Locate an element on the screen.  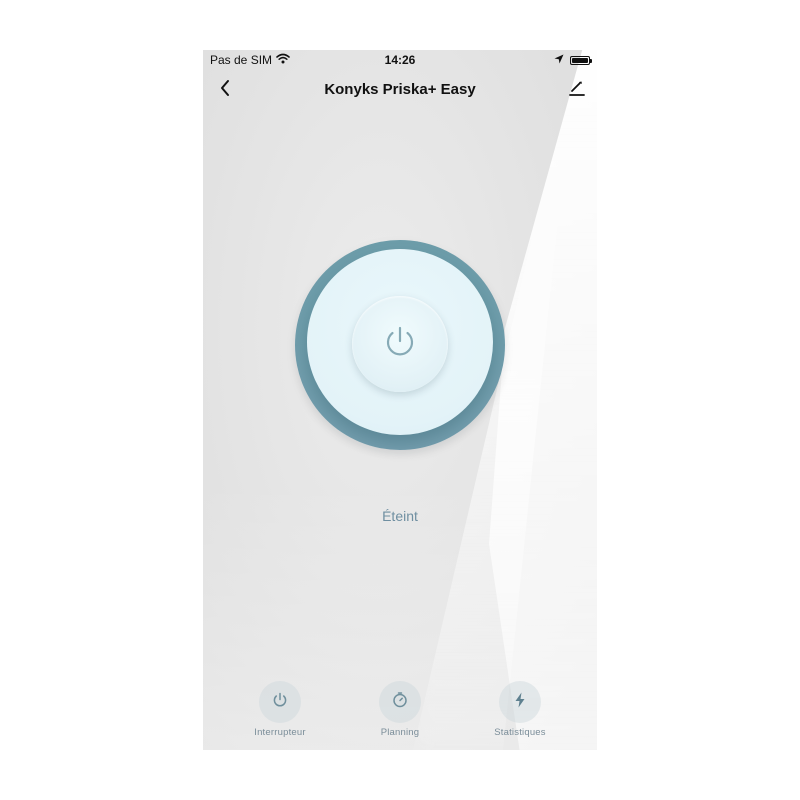
pencil-icon is located at coordinates (577, 90).